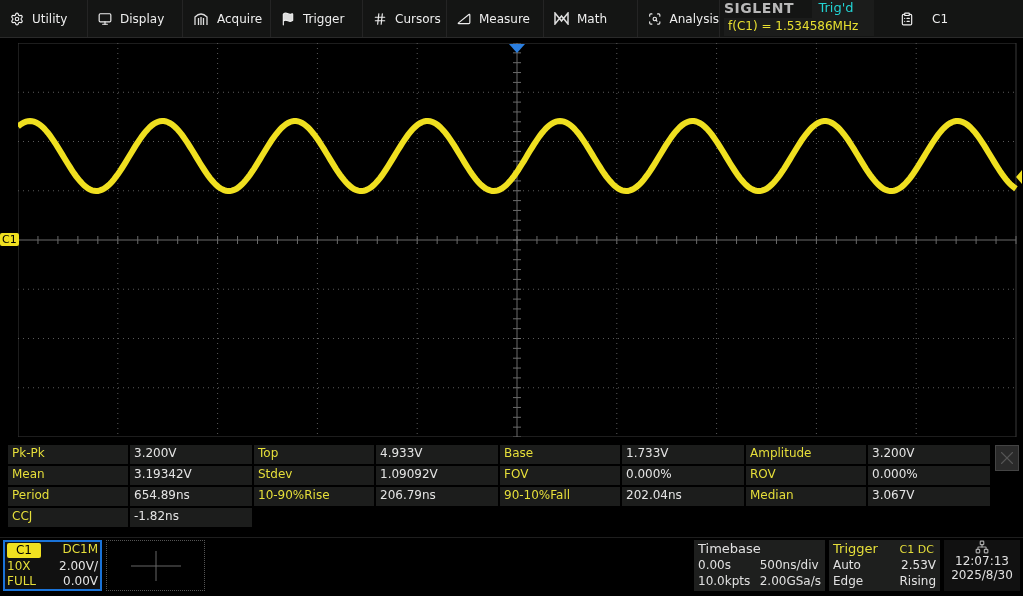  Describe the element at coordinates (917, 549) in the screenshot. I see `trigger-source: C1 DC` at that location.